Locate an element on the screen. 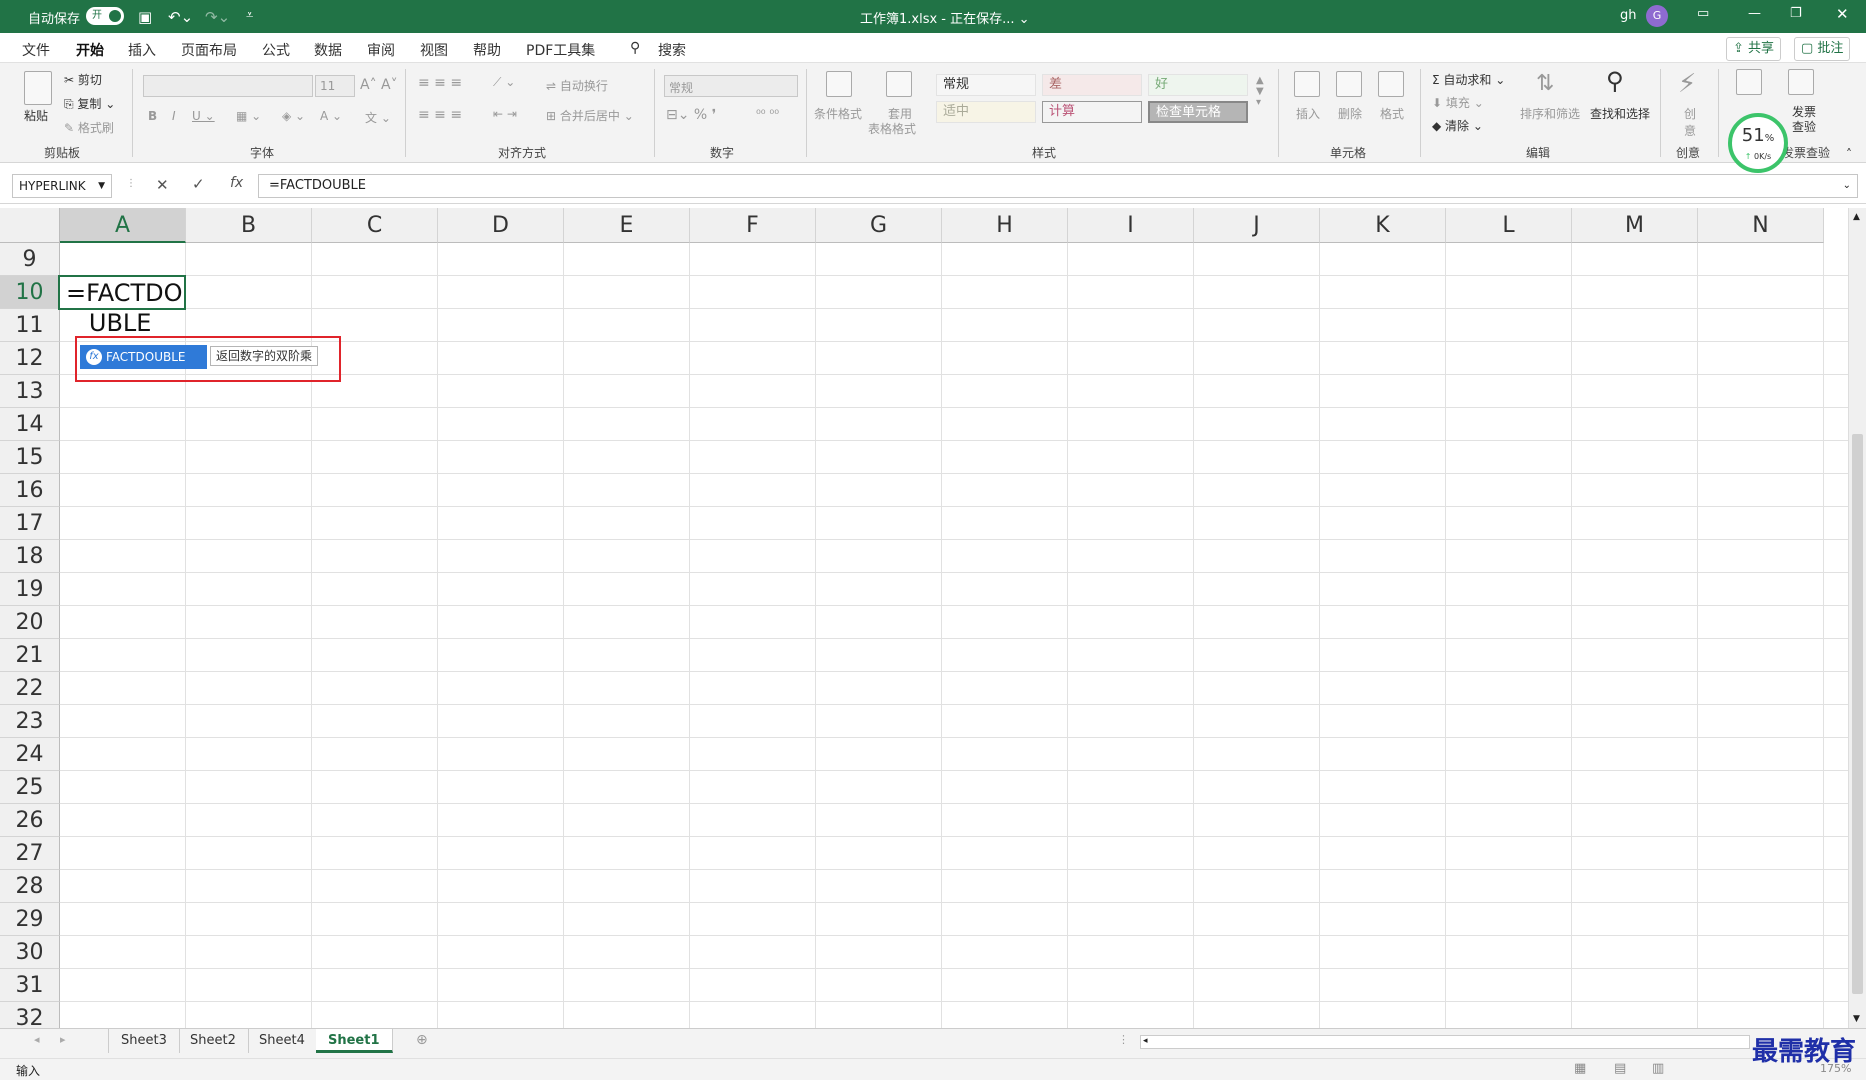  scroll-down-icon: ▼ is located at coordinates (1856, 1019).